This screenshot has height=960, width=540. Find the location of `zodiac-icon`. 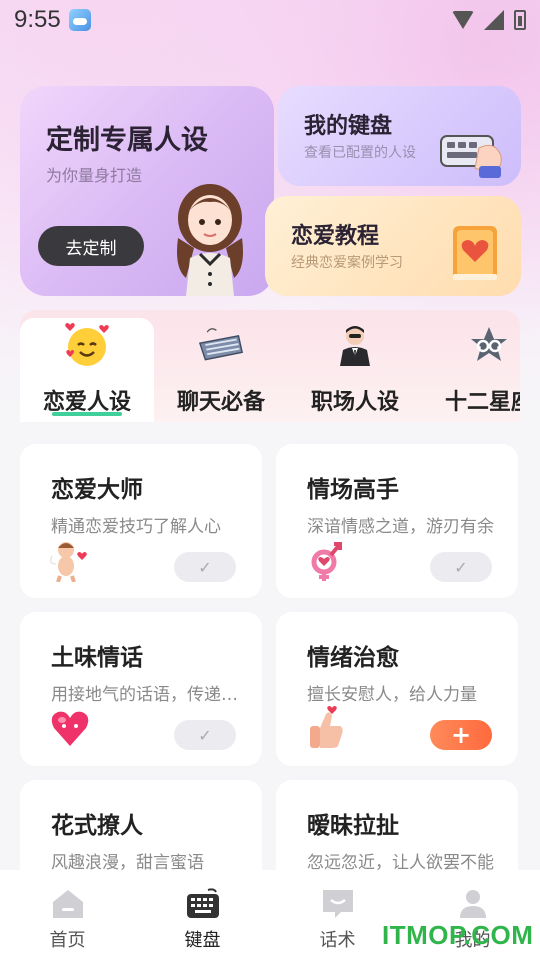

zodiac-icon is located at coordinates (489, 345).